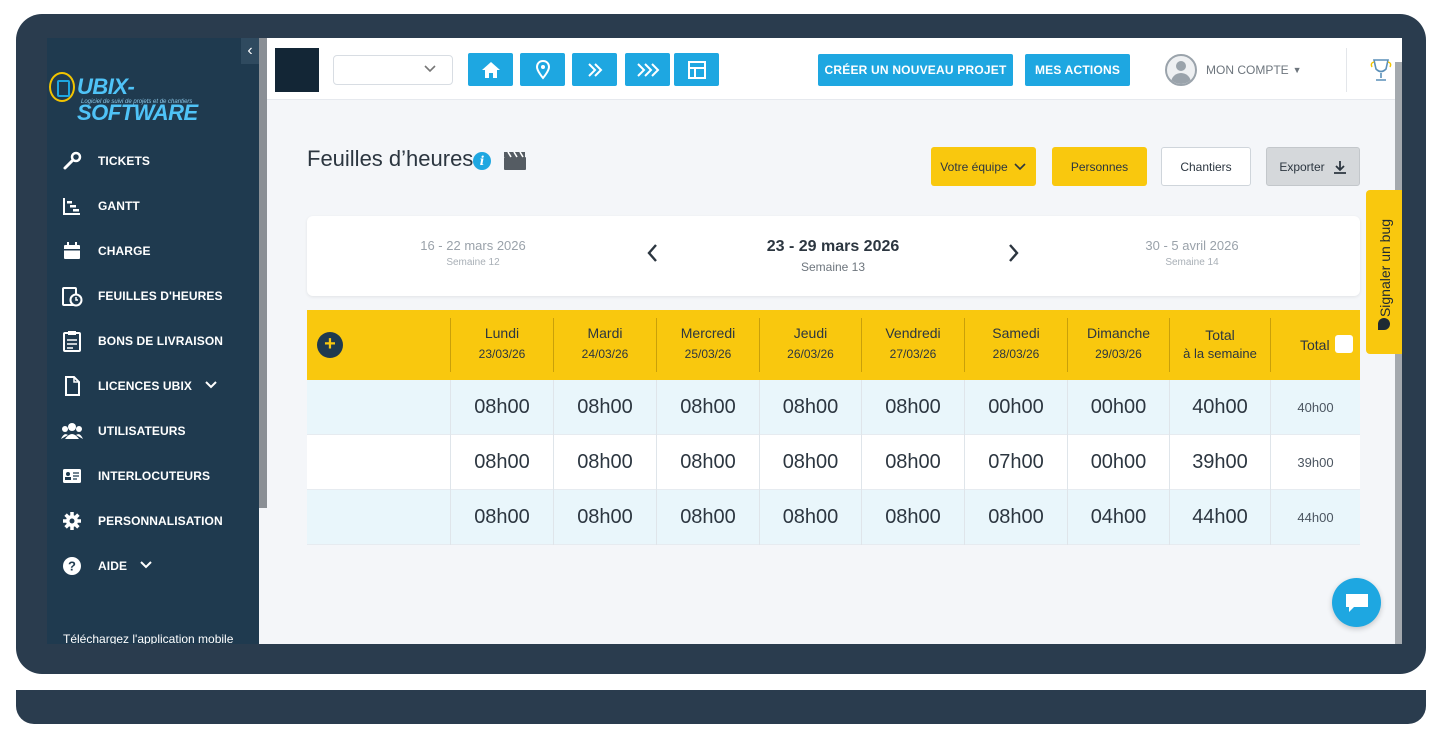  I want to click on location-button, so click(542, 69).